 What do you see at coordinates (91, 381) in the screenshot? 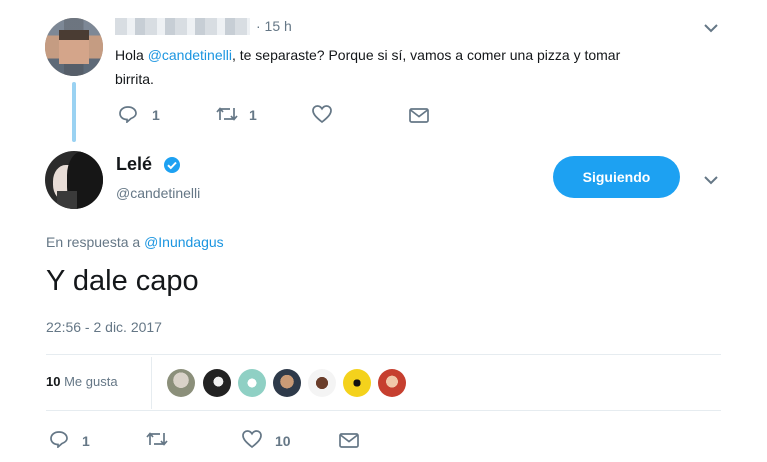
I see `likes-label: Me gusta` at bounding box center [91, 381].